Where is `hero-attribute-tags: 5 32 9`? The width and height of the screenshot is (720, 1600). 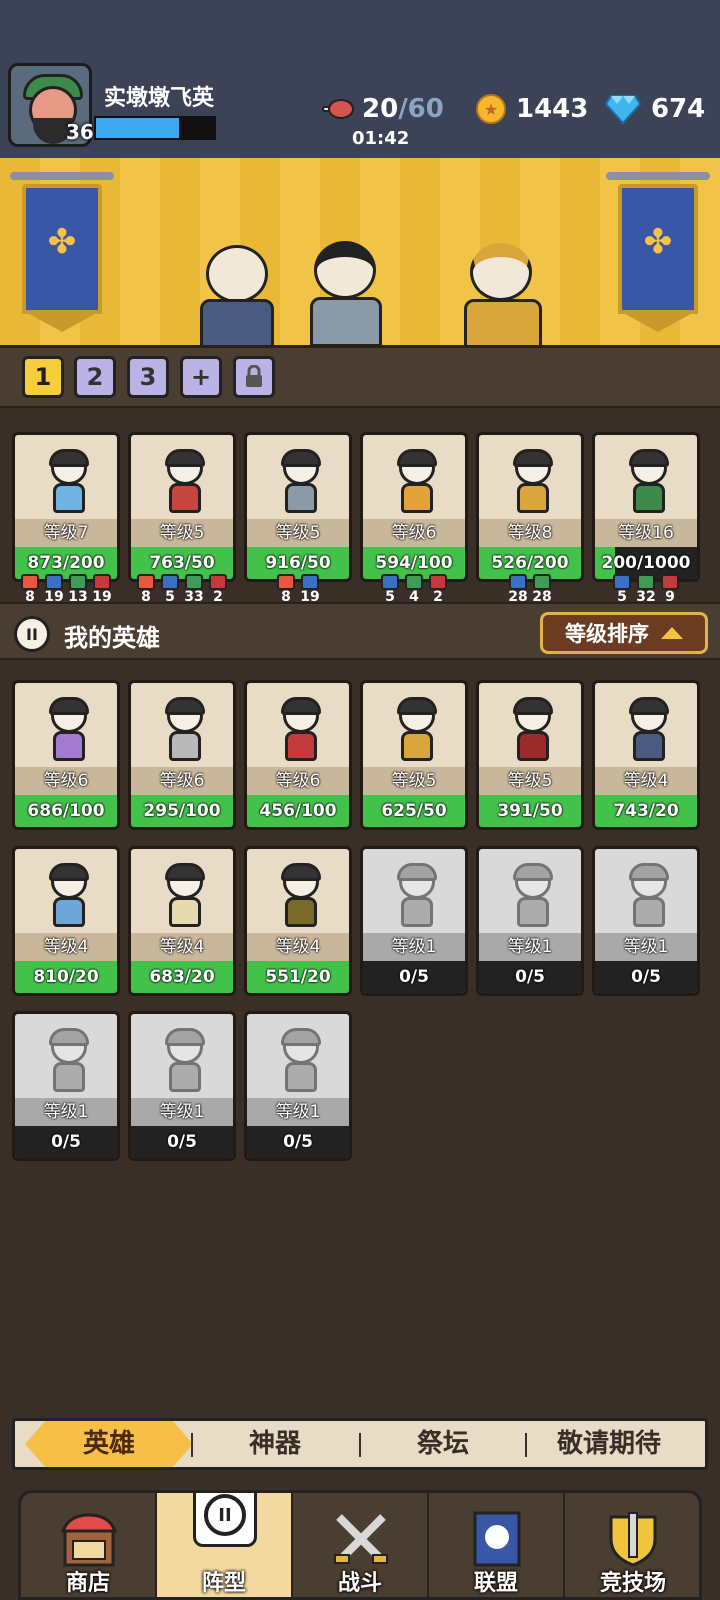
hero-attribute-tags: 5 32 9 is located at coordinates (646, 589).